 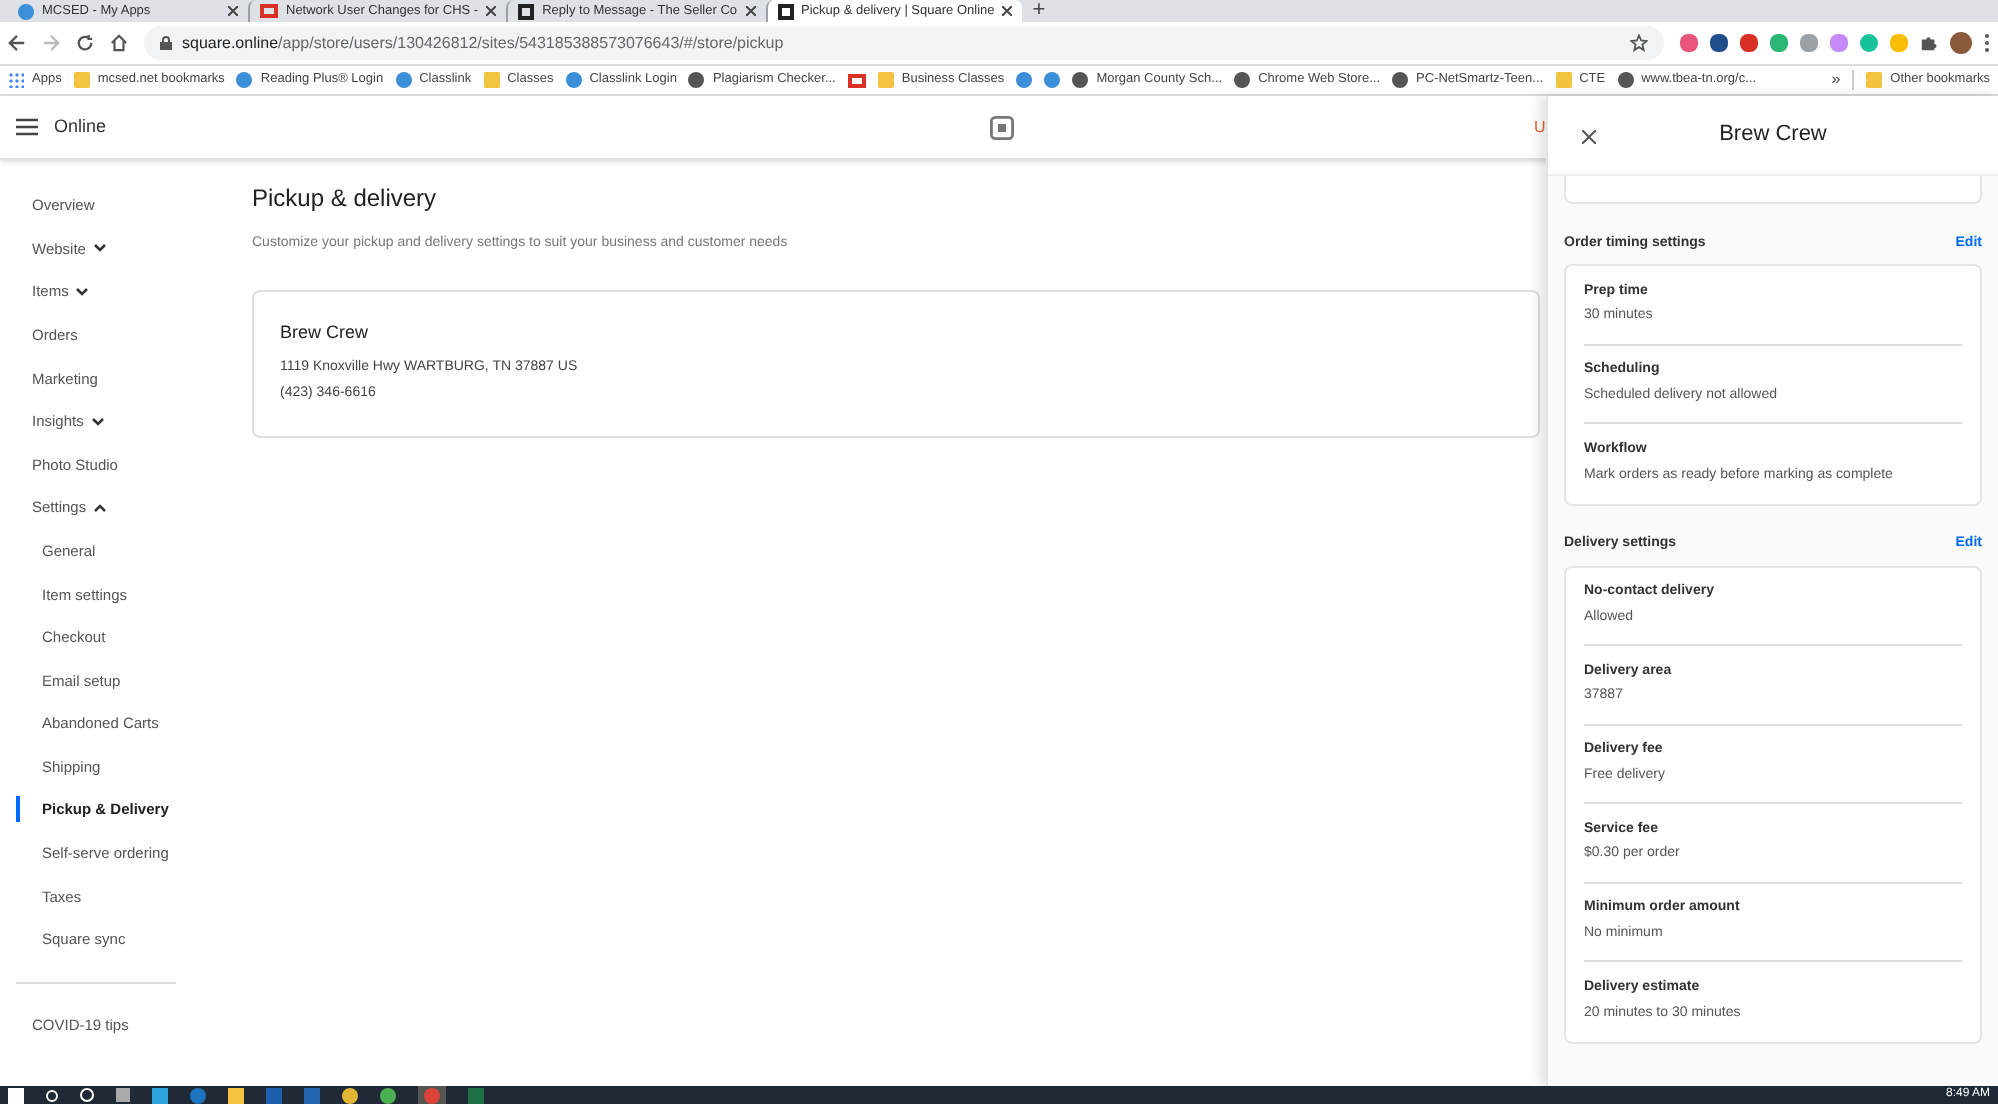 What do you see at coordinates (1929, 43) in the screenshot?
I see `puzzle-icon` at bounding box center [1929, 43].